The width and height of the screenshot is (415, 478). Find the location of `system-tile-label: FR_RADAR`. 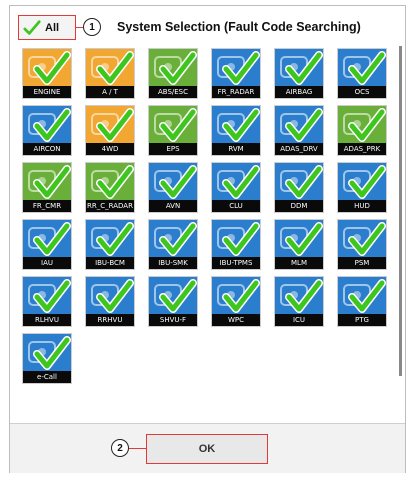

system-tile-label: FR_RADAR is located at coordinates (236, 92).